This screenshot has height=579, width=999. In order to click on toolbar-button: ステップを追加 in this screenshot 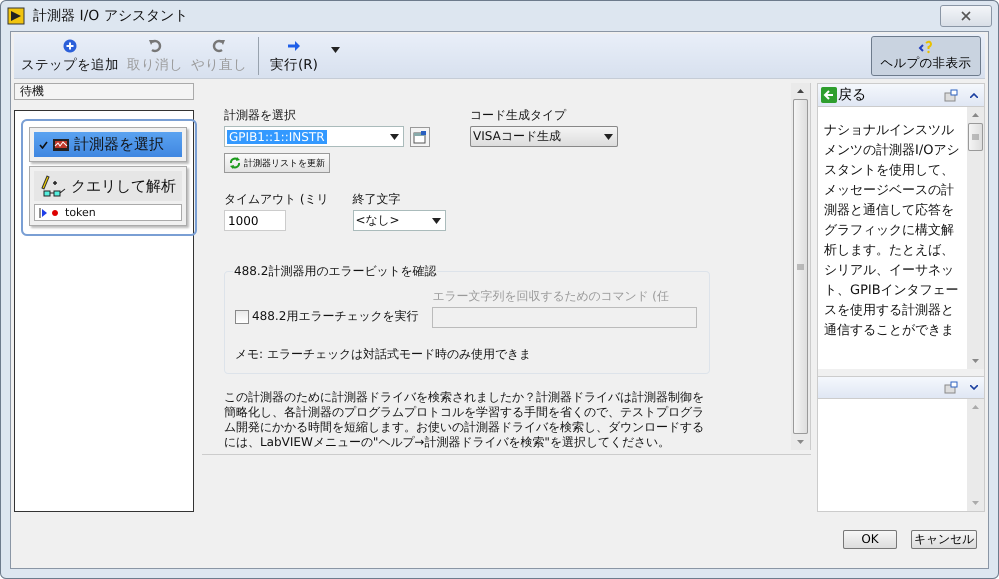, I will do `click(70, 56)`.